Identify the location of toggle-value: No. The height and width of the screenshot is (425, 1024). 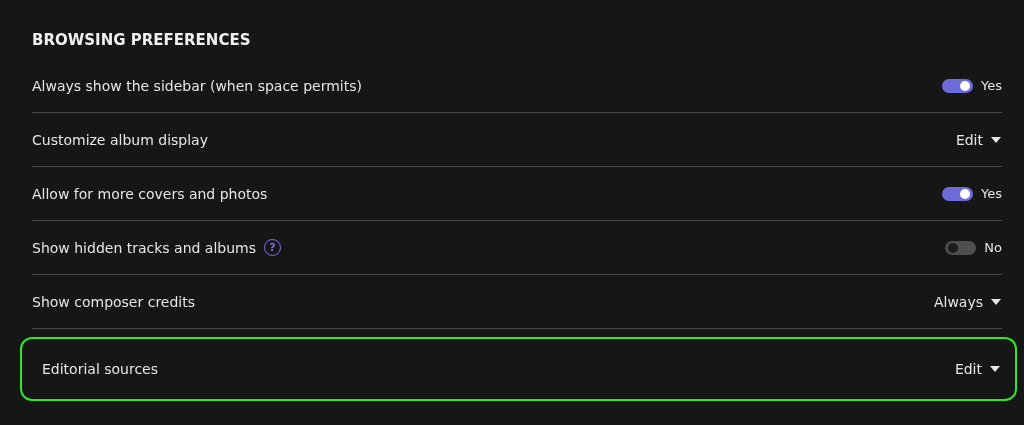
(993, 247).